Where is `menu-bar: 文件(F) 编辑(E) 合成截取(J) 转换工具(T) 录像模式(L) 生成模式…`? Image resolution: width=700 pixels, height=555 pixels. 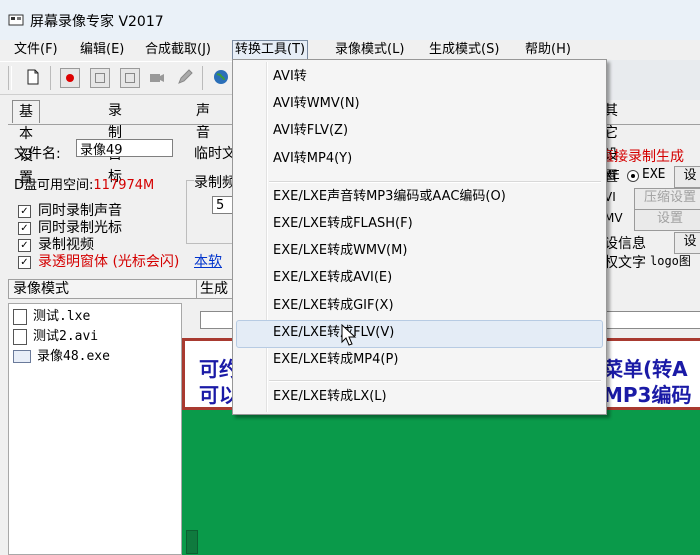
menu-bar: 文件(F) 编辑(E) 合成截取(J) 转换工具(T) 录像模式(L) 生成模式… is located at coordinates (350, 50).